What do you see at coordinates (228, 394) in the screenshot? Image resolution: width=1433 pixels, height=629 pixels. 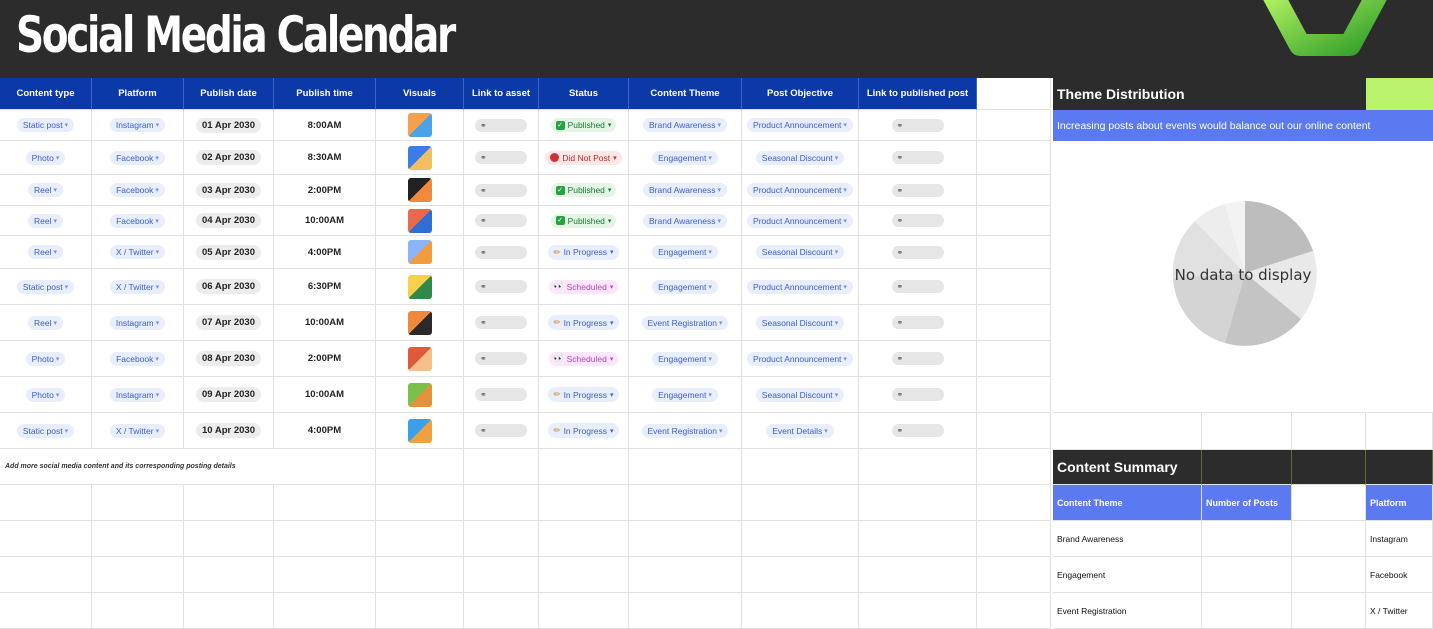 I see `publish-date: 09 Apr 2030` at bounding box center [228, 394].